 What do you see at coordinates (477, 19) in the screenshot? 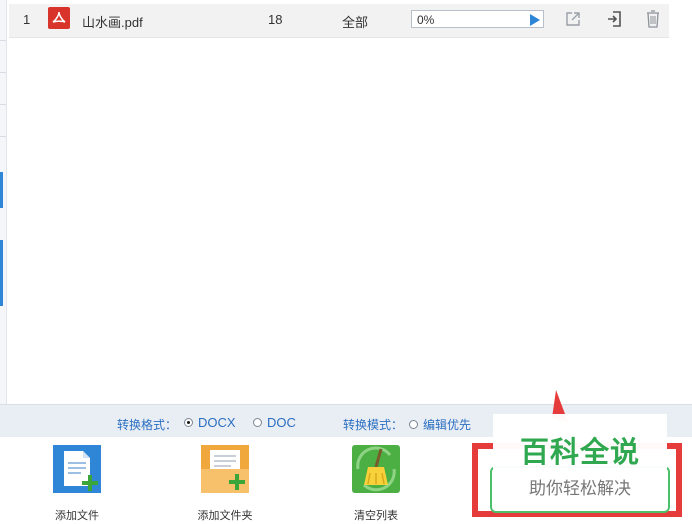
I see `conversion-progress-bar: 0%` at bounding box center [477, 19].